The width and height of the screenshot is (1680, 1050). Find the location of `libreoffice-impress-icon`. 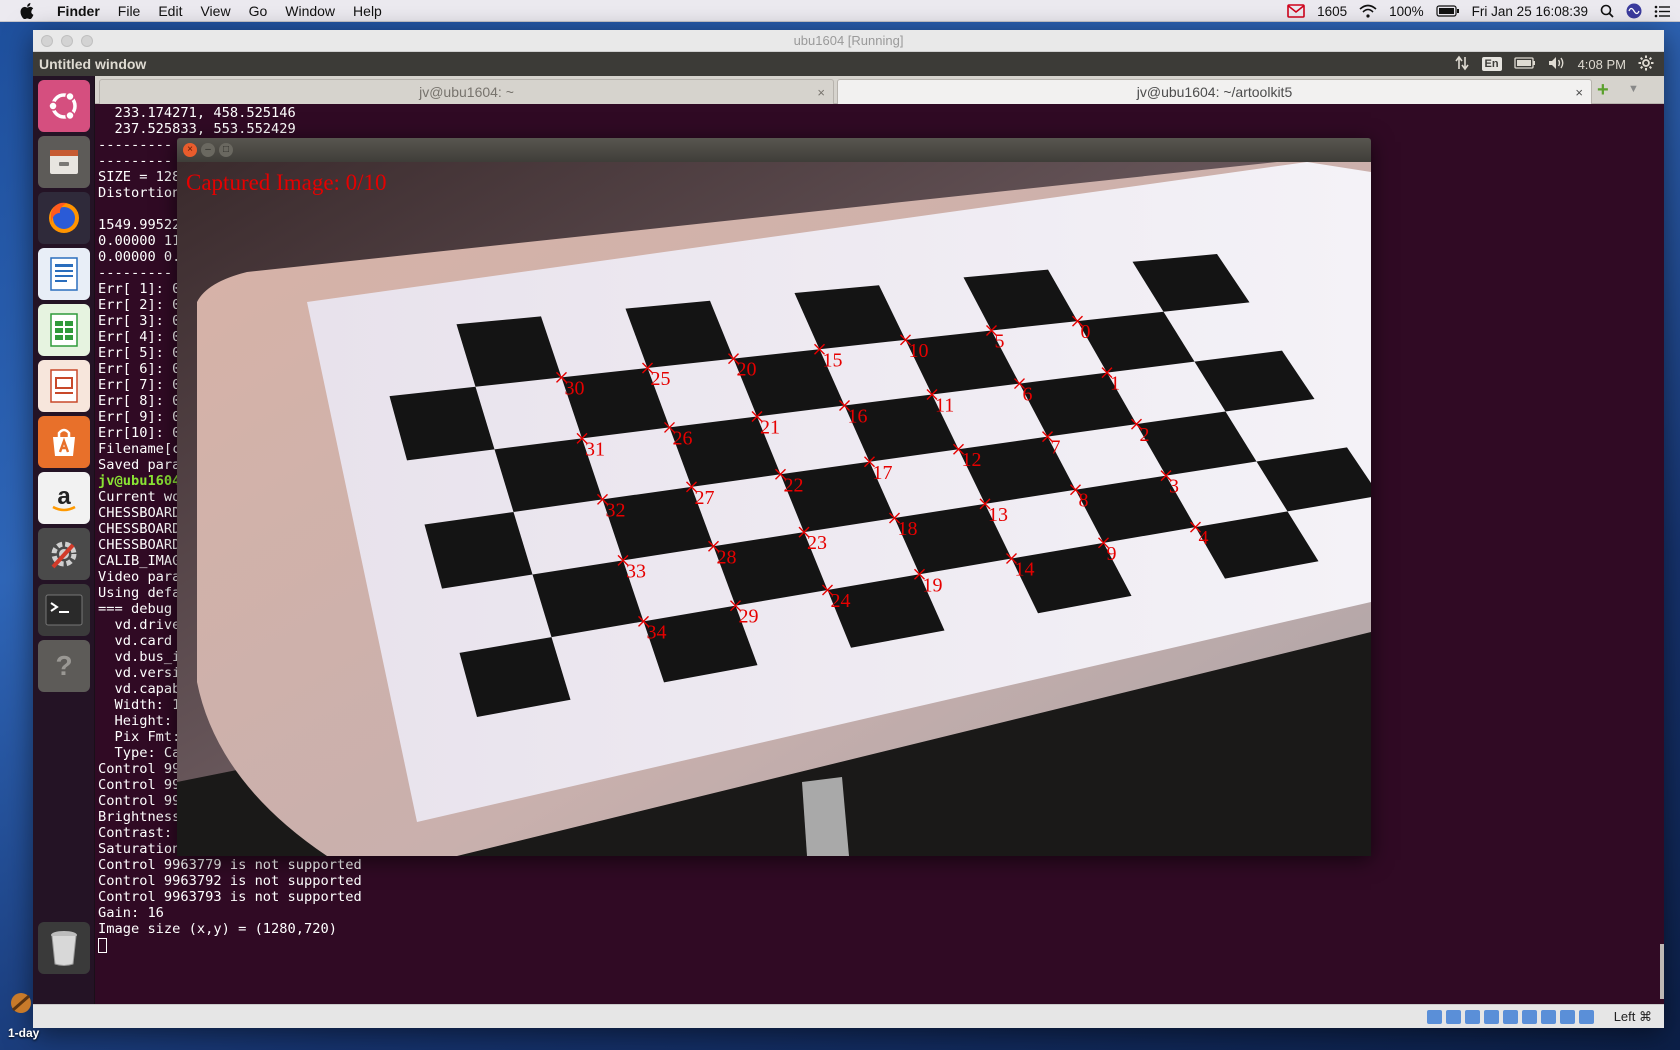

libreoffice-impress-icon is located at coordinates (64, 386).